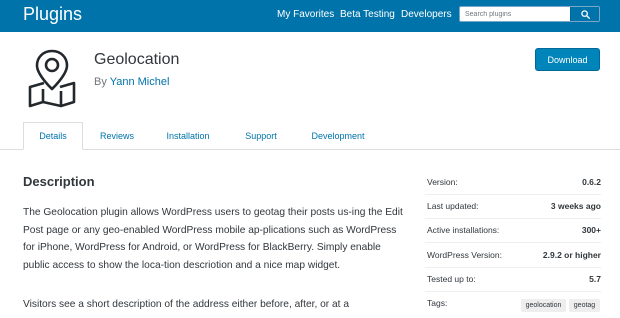 The width and height of the screenshot is (620, 318). What do you see at coordinates (595, 279) in the screenshot?
I see `meta-value: 5.7` at bounding box center [595, 279].